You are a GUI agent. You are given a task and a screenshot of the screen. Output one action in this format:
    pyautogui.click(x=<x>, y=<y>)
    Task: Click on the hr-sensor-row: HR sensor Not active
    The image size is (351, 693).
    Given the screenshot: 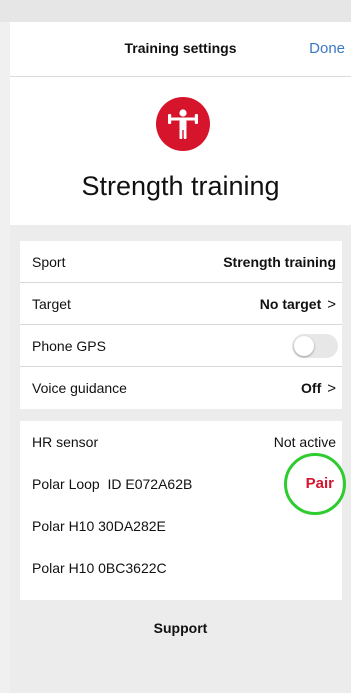 What is the action you would take?
    pyautogui.click(x=181, y=442)
    